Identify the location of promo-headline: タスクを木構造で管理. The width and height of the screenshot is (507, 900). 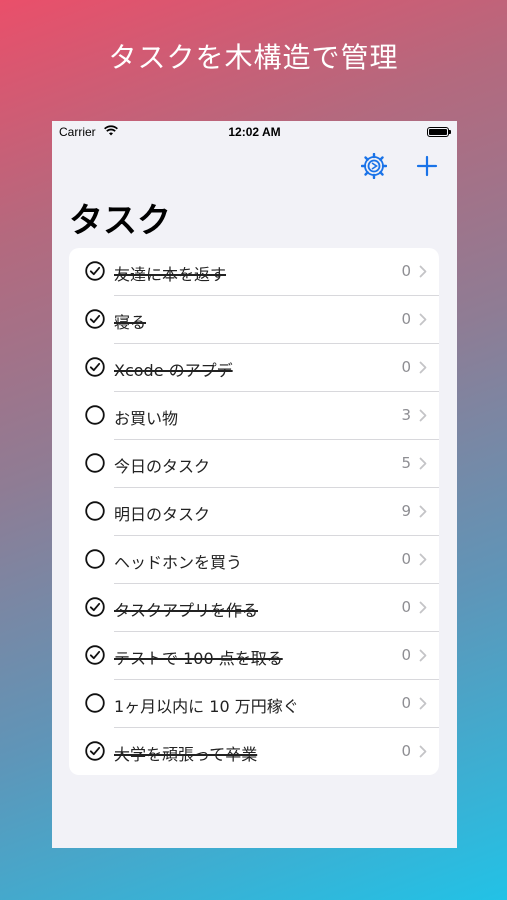
(253, 57).